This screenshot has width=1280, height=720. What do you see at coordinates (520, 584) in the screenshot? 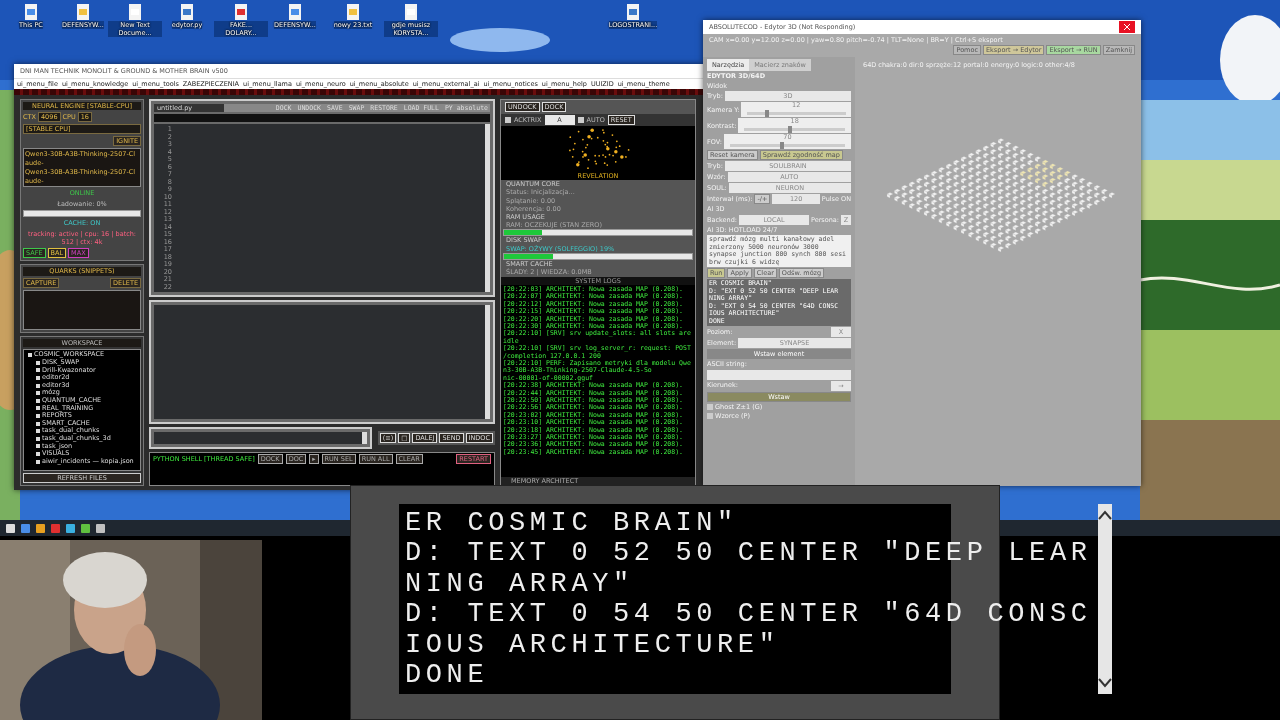
I see `terminal-line: NING ARRAY"` at bounding box center [520, 584].